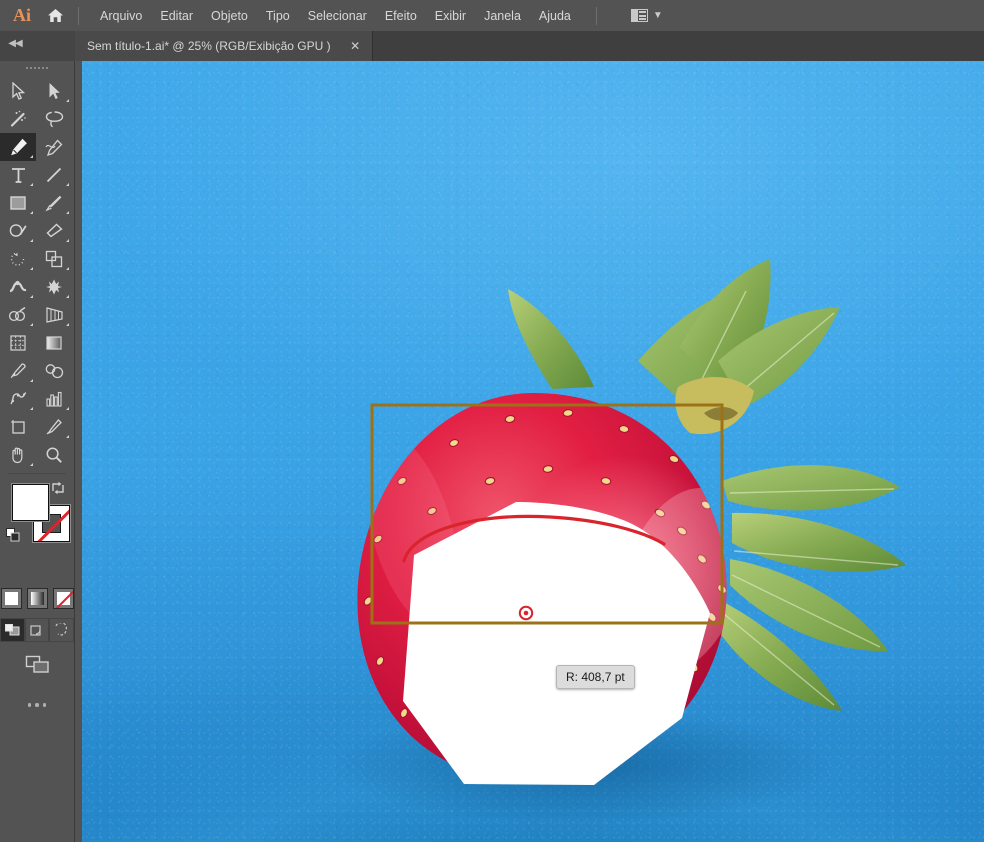 The height and width of the screenshot is (842, 984). What do you see at coordinates (657, 15) in the screenshot?
I see `chevron-down-icon: ▼` at bounding box center [657, 15].